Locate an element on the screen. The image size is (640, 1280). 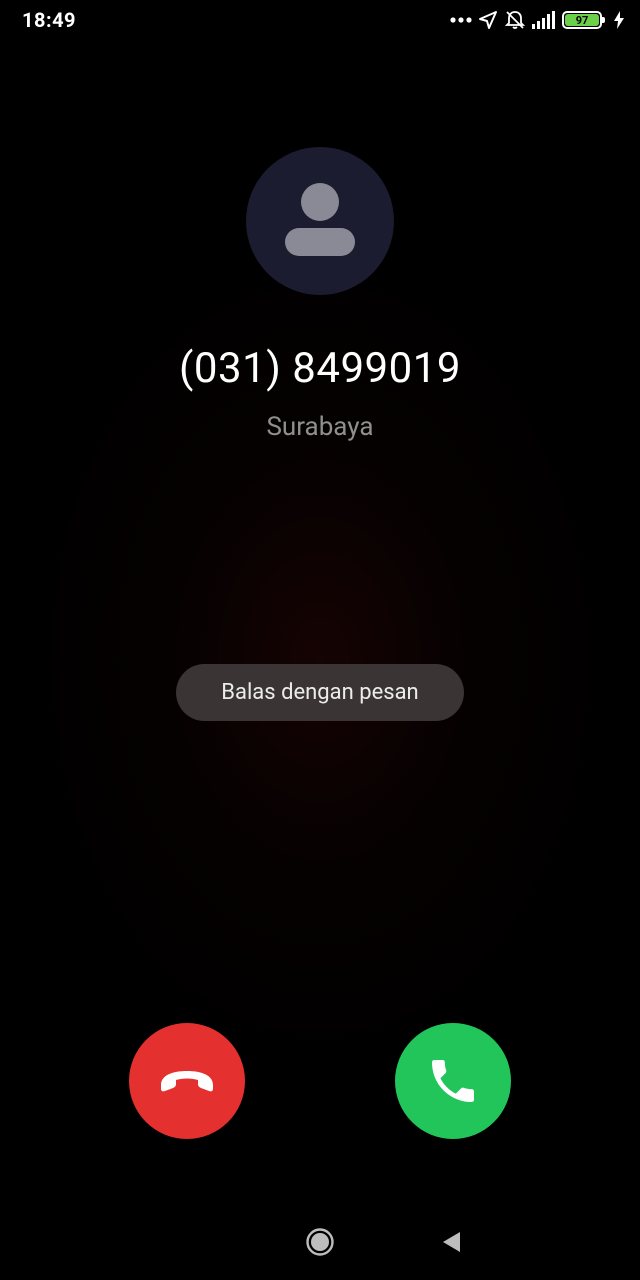
status-bar: 18:49 97 is located at coordinates (320, 20).